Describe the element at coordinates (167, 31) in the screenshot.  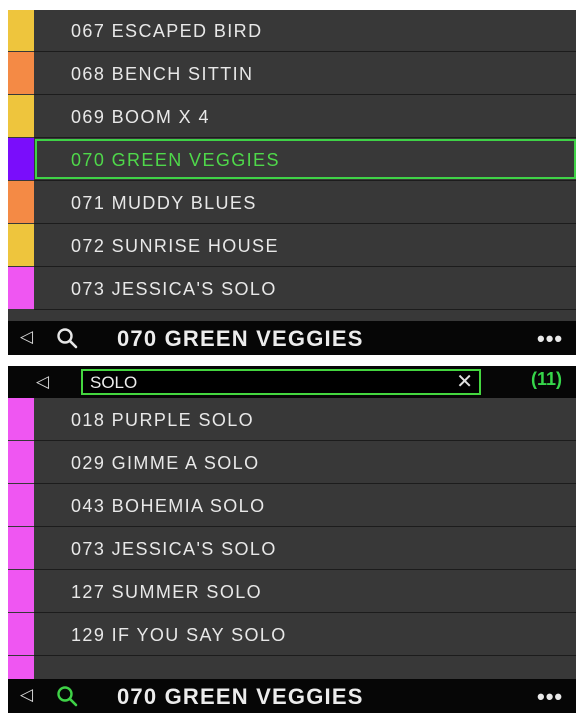
I see `preset-name: 067 ESCAPED BIRD` at that location.